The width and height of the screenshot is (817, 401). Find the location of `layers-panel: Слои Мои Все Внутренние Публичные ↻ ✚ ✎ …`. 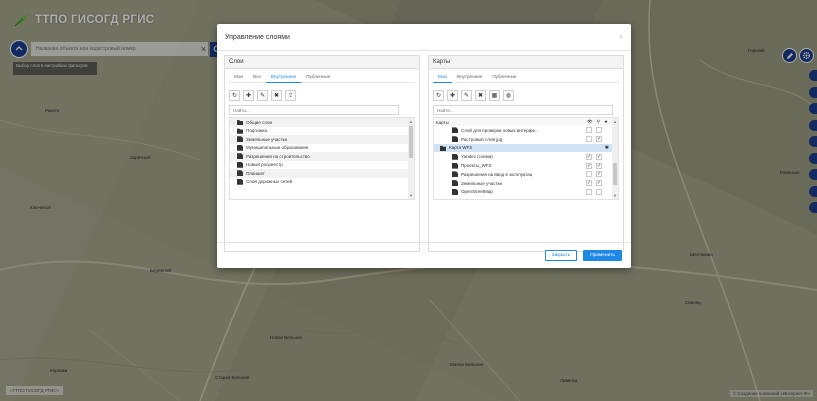

layers-panel: Слои Мои Все Внутренние Публичные ↻ ✚ ✎ … is located at coordinates (322, 153).